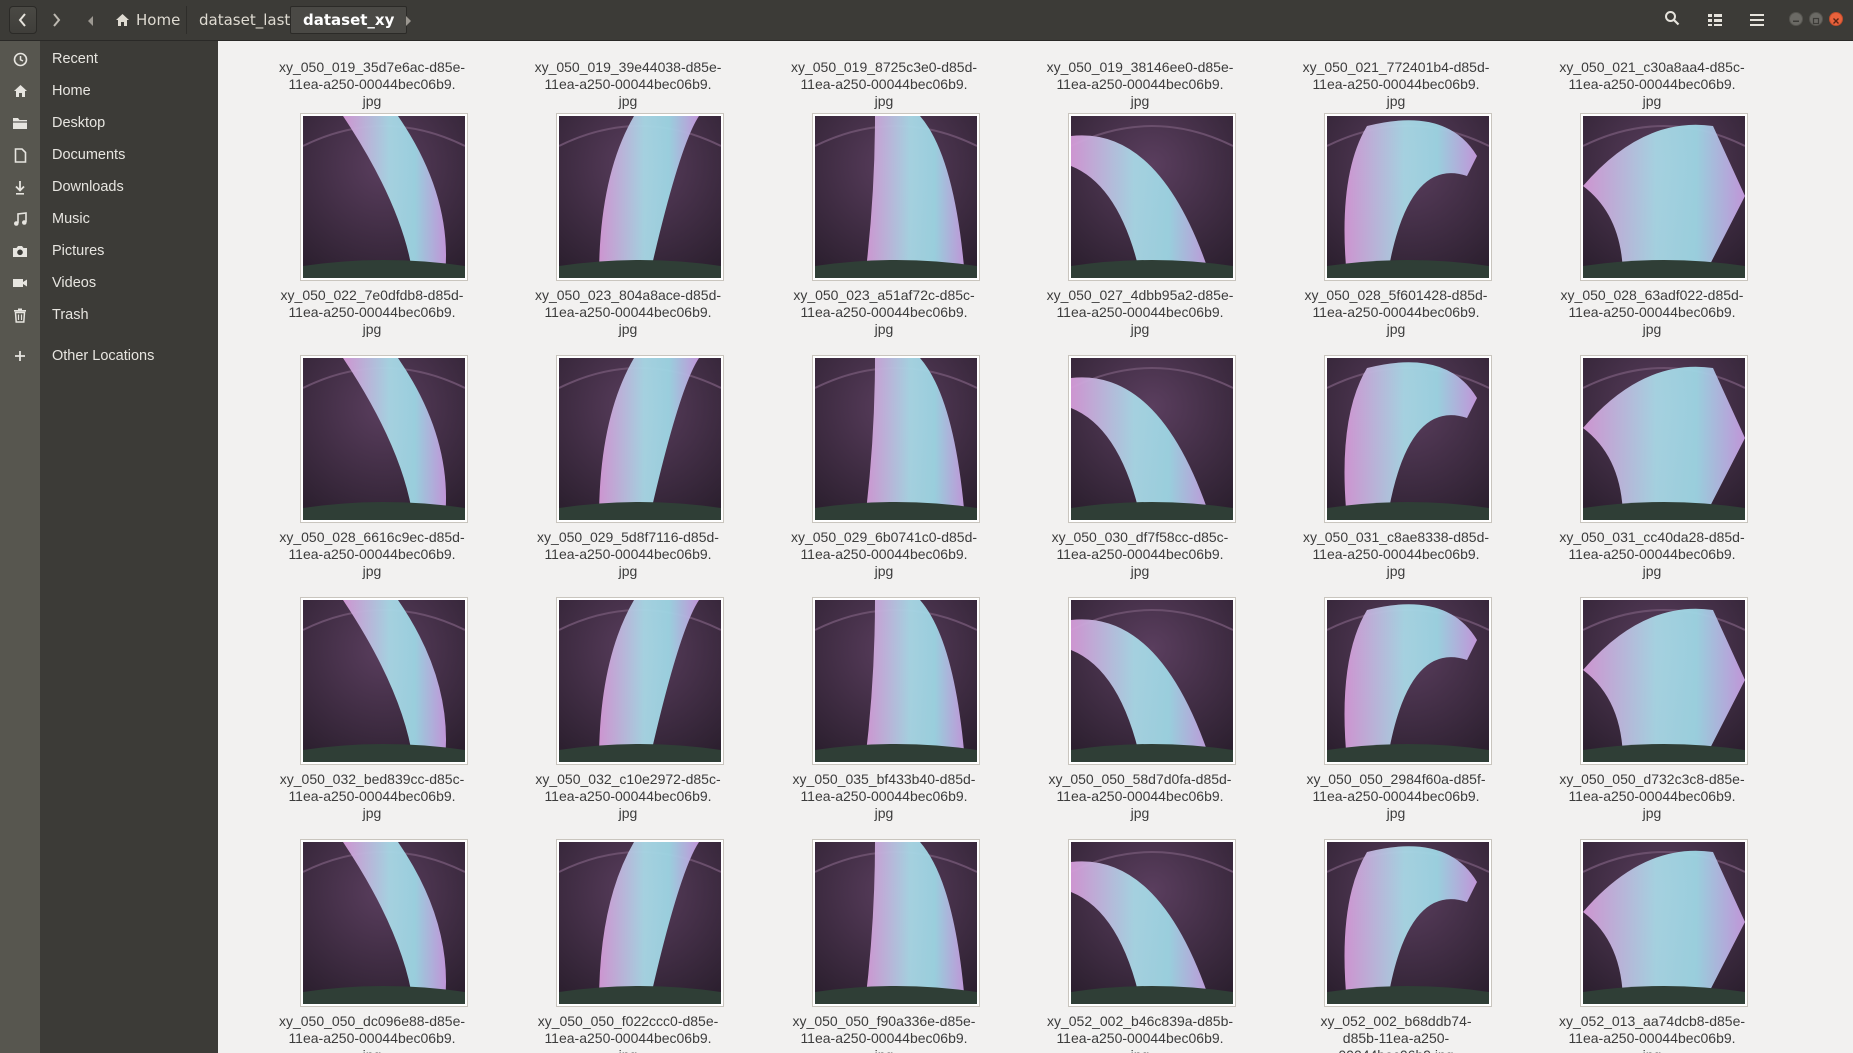  I want to click on forward-button, so click(56, 20).